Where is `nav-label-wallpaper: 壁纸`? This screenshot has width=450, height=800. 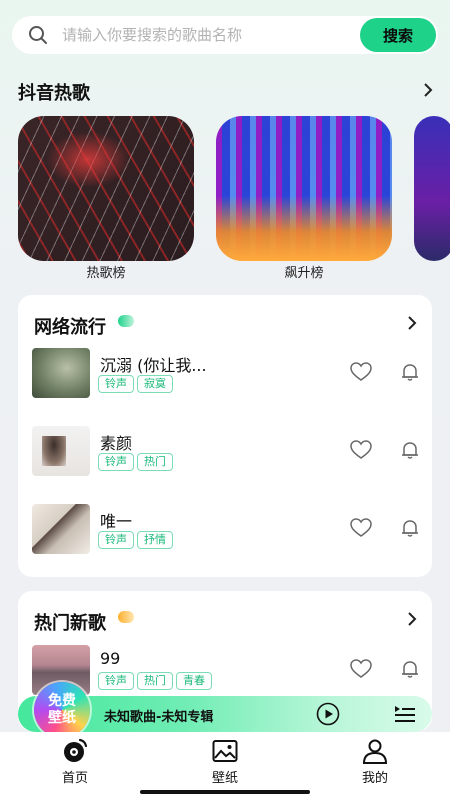 nav-label-wallpaper: 壁纸 is located at coordinates (224, 778).